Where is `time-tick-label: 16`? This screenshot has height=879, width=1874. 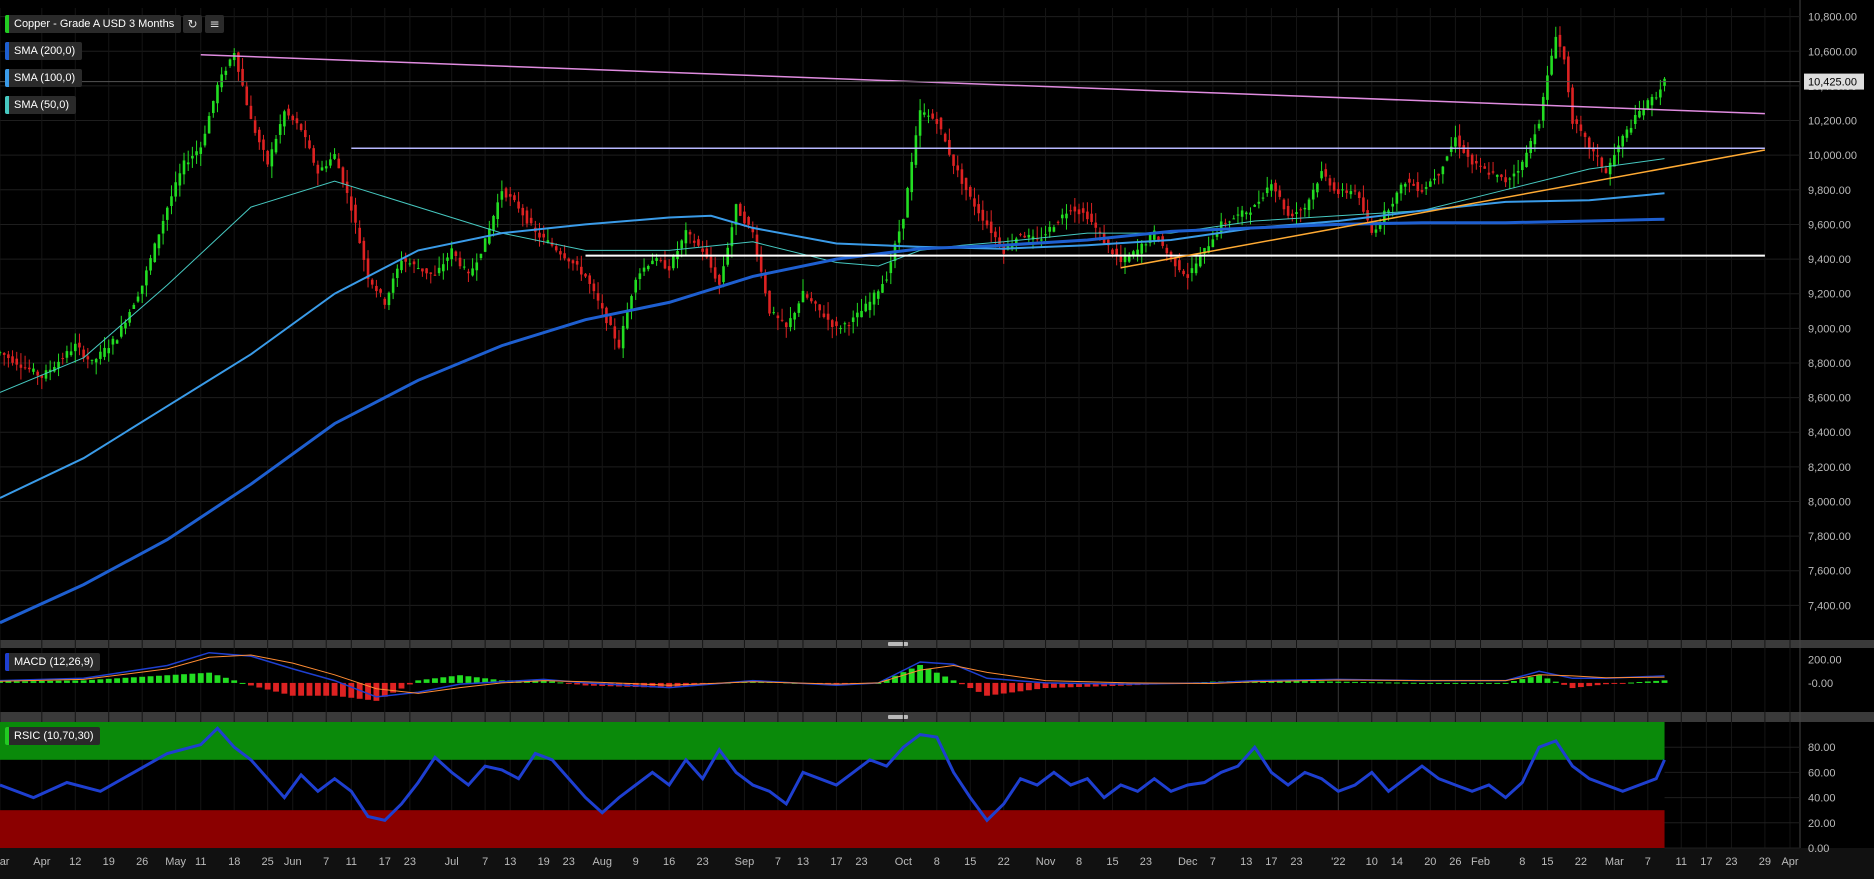
time-tick-label: 16 is located at coordinates (669, 862).